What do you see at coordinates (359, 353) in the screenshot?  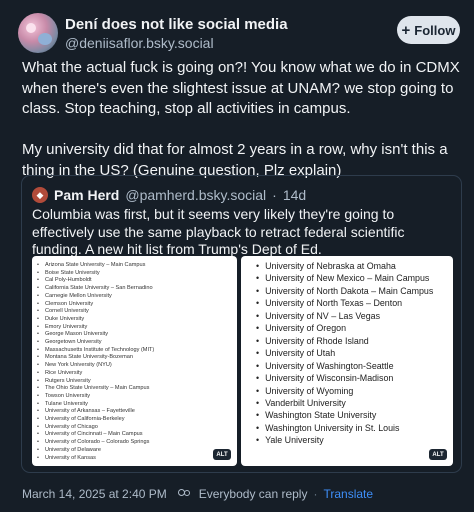 I see `university-item: University of Utah` at bounding box center [359, 353].